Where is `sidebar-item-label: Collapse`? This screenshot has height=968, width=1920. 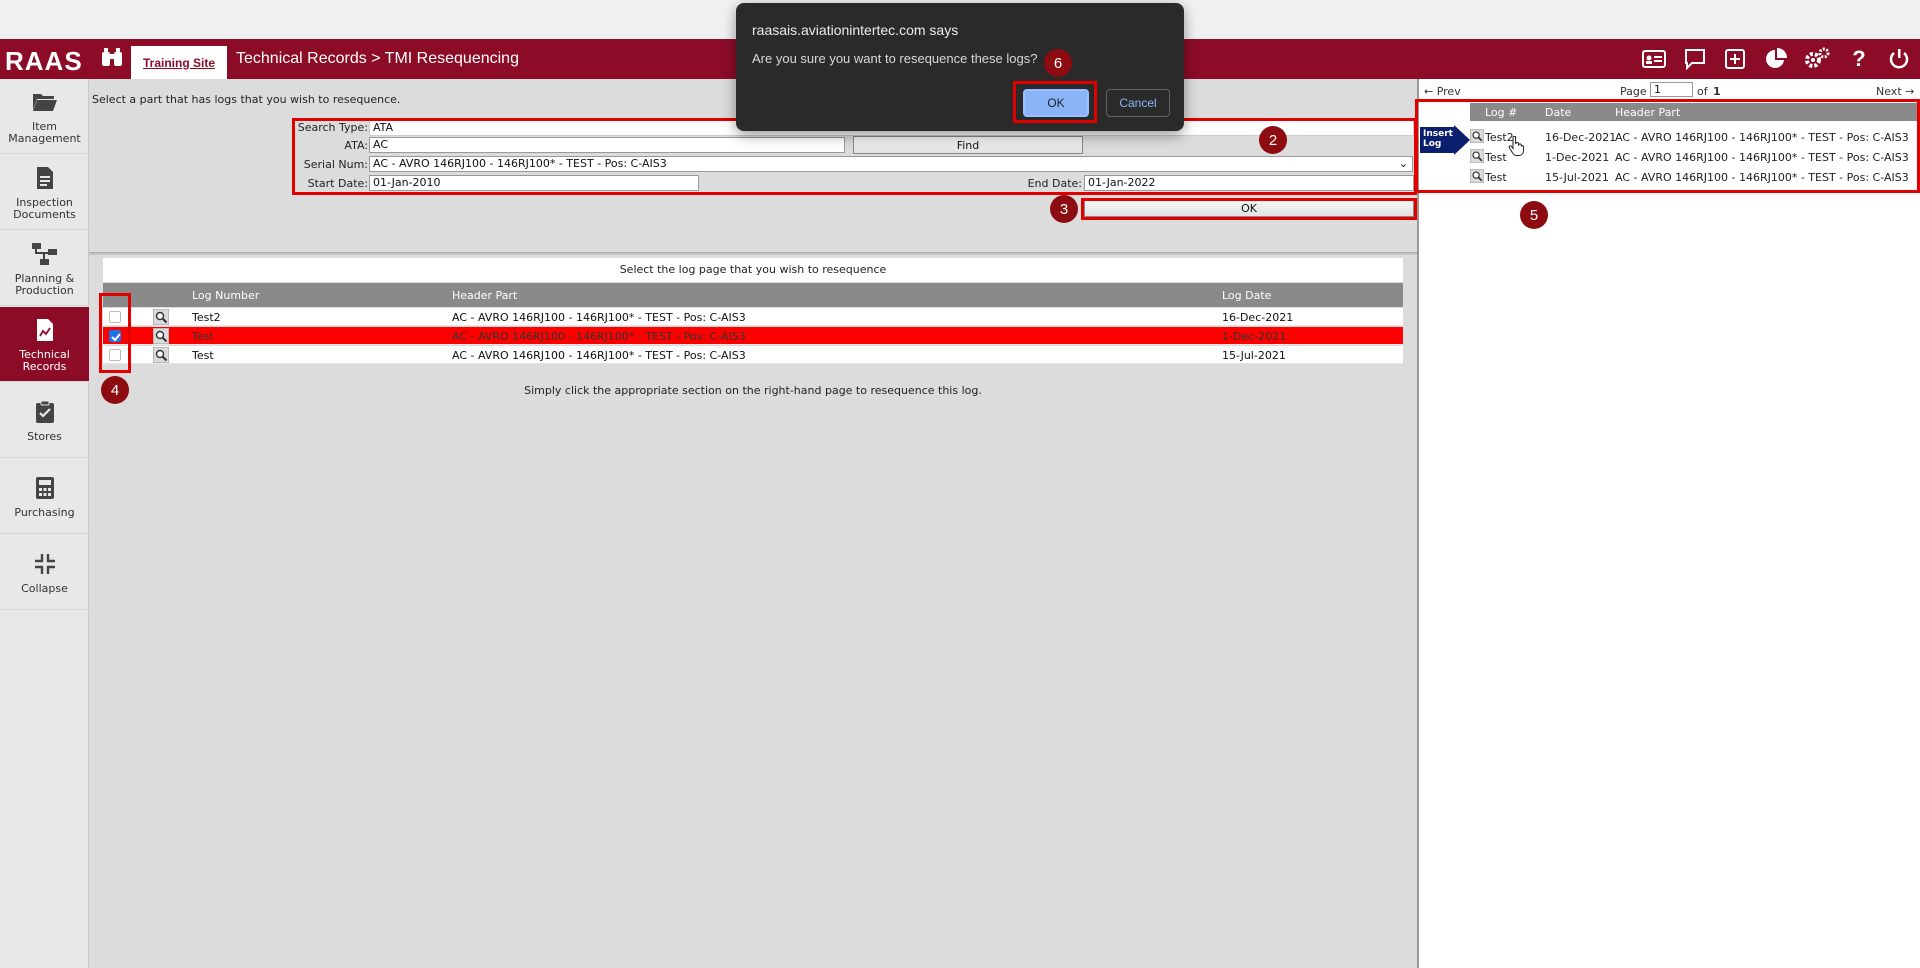 sidebar-item-label: Collapse is located at coordinates (44, 588).